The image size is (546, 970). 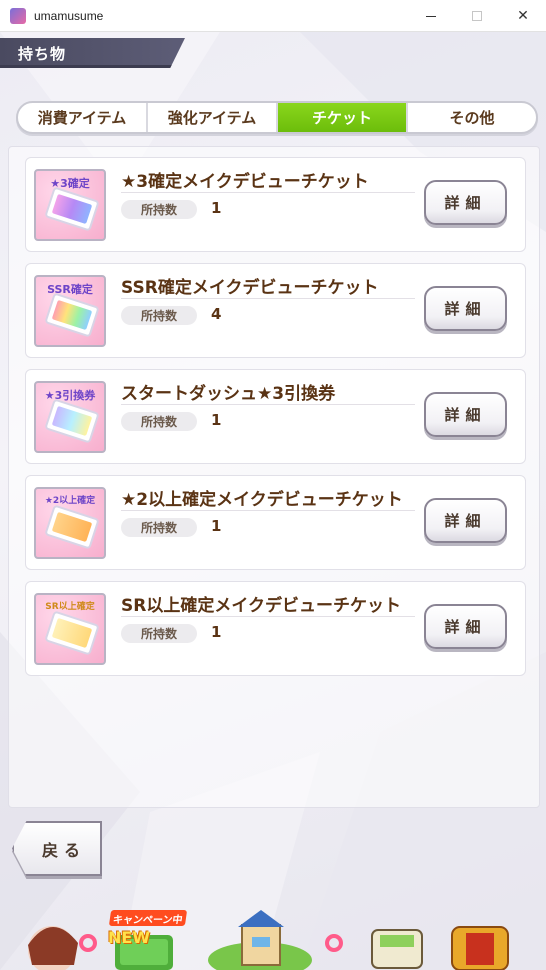 What do you see at coordinates (70, 501) in the screenshot?
I see `icon-label: ★2以上確定` at bounding box center [70, 501].